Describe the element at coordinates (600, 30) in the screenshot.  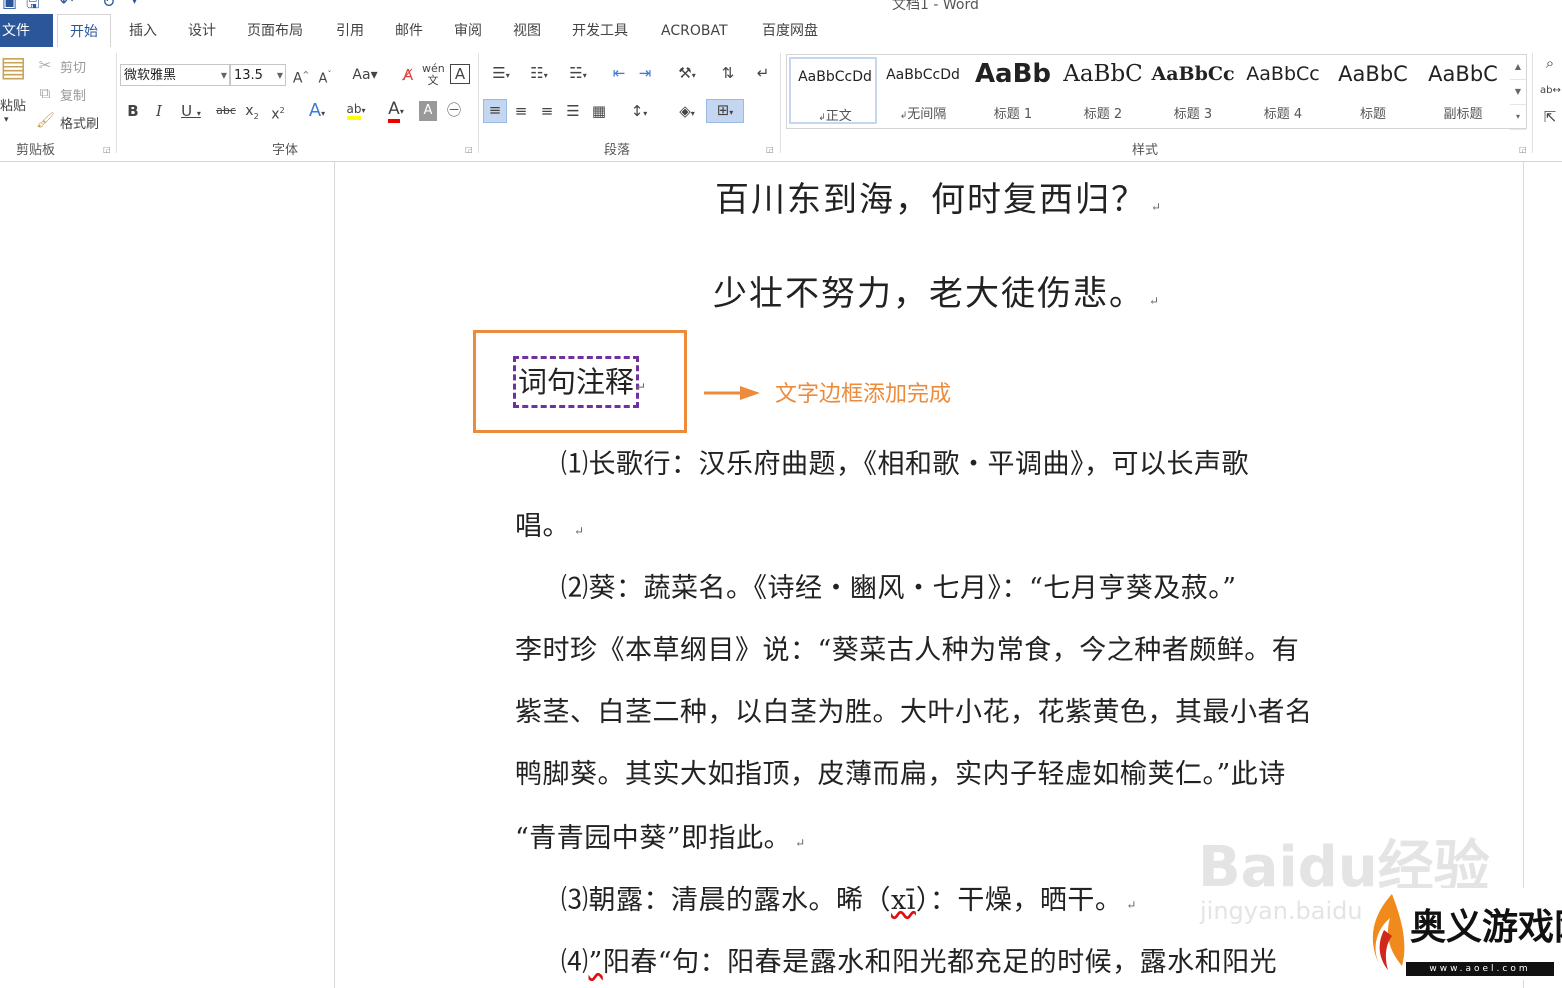
I see `tab-developer: 开发工具` at that location.